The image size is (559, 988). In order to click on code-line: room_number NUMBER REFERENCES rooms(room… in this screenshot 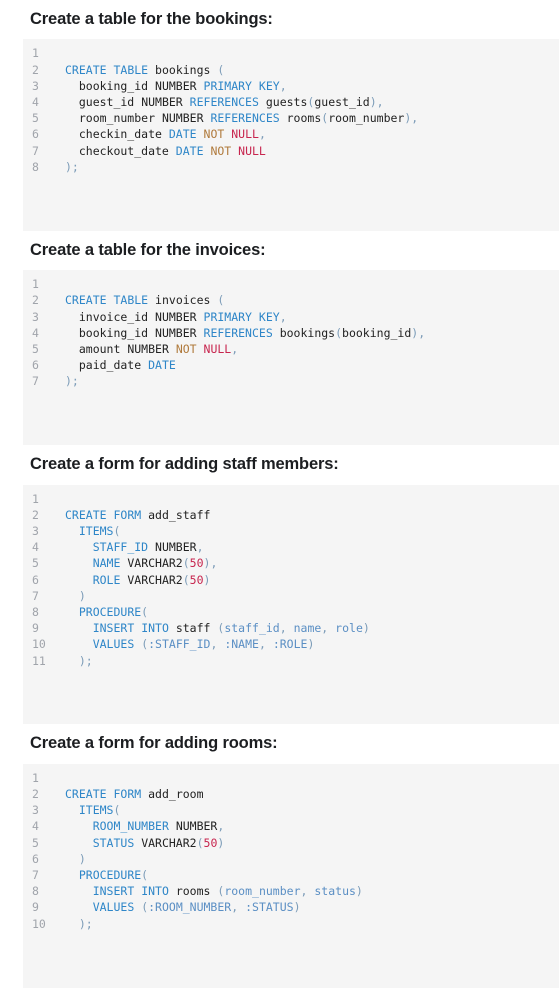, I will do `click(242, 118)`.